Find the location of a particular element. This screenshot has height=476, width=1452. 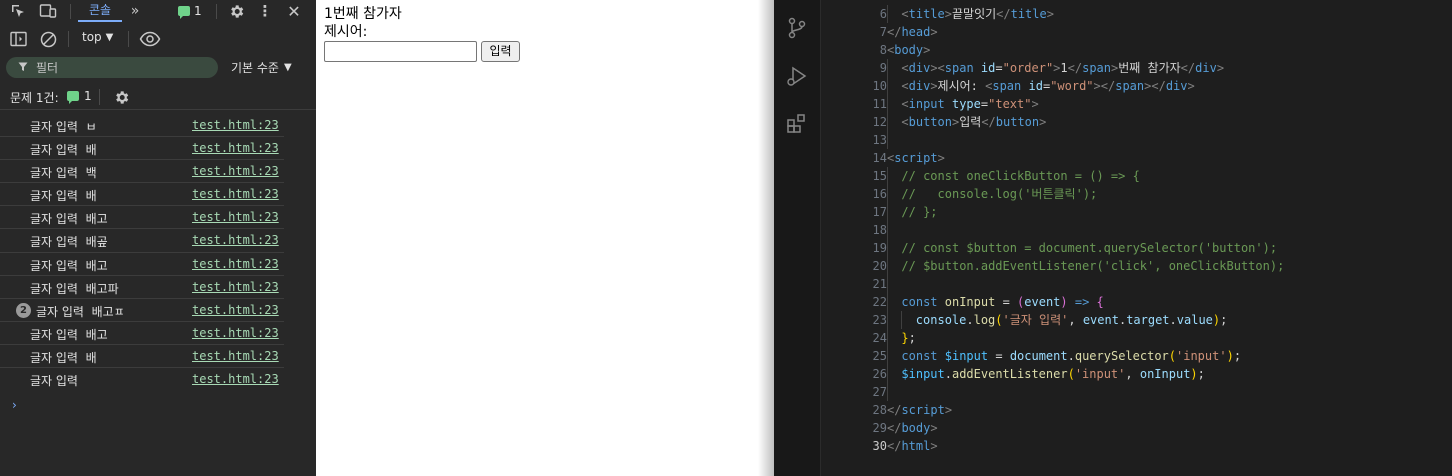

order-suffix: 번째 참가자 is located at coordinates (367, 14).